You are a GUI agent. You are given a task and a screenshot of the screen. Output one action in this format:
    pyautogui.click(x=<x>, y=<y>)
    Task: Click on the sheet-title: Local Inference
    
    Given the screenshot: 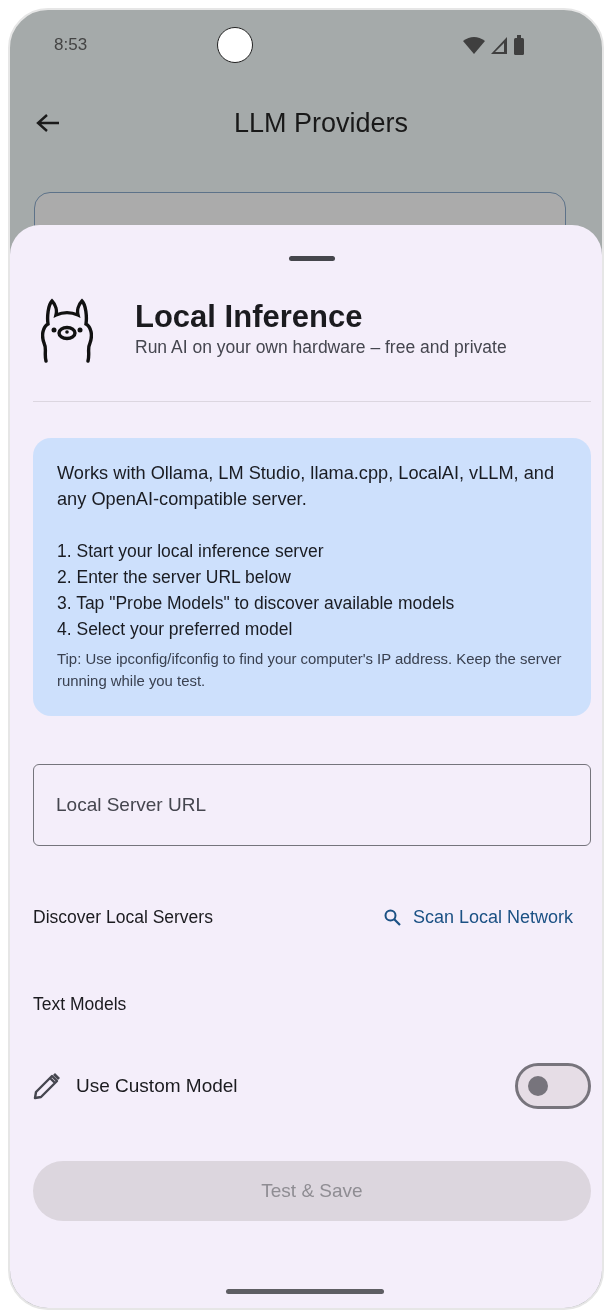 What is the action you would take?
    pyautogui.click(x=249, y=316)
    